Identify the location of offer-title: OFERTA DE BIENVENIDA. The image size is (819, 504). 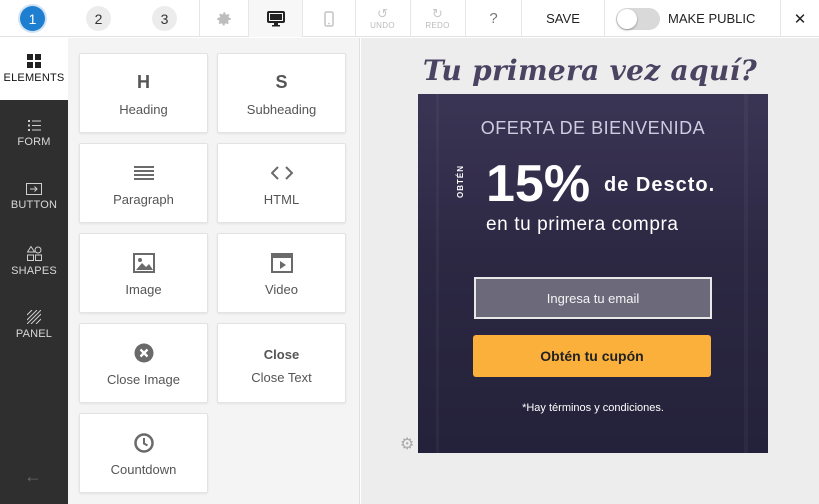
(593, 128).